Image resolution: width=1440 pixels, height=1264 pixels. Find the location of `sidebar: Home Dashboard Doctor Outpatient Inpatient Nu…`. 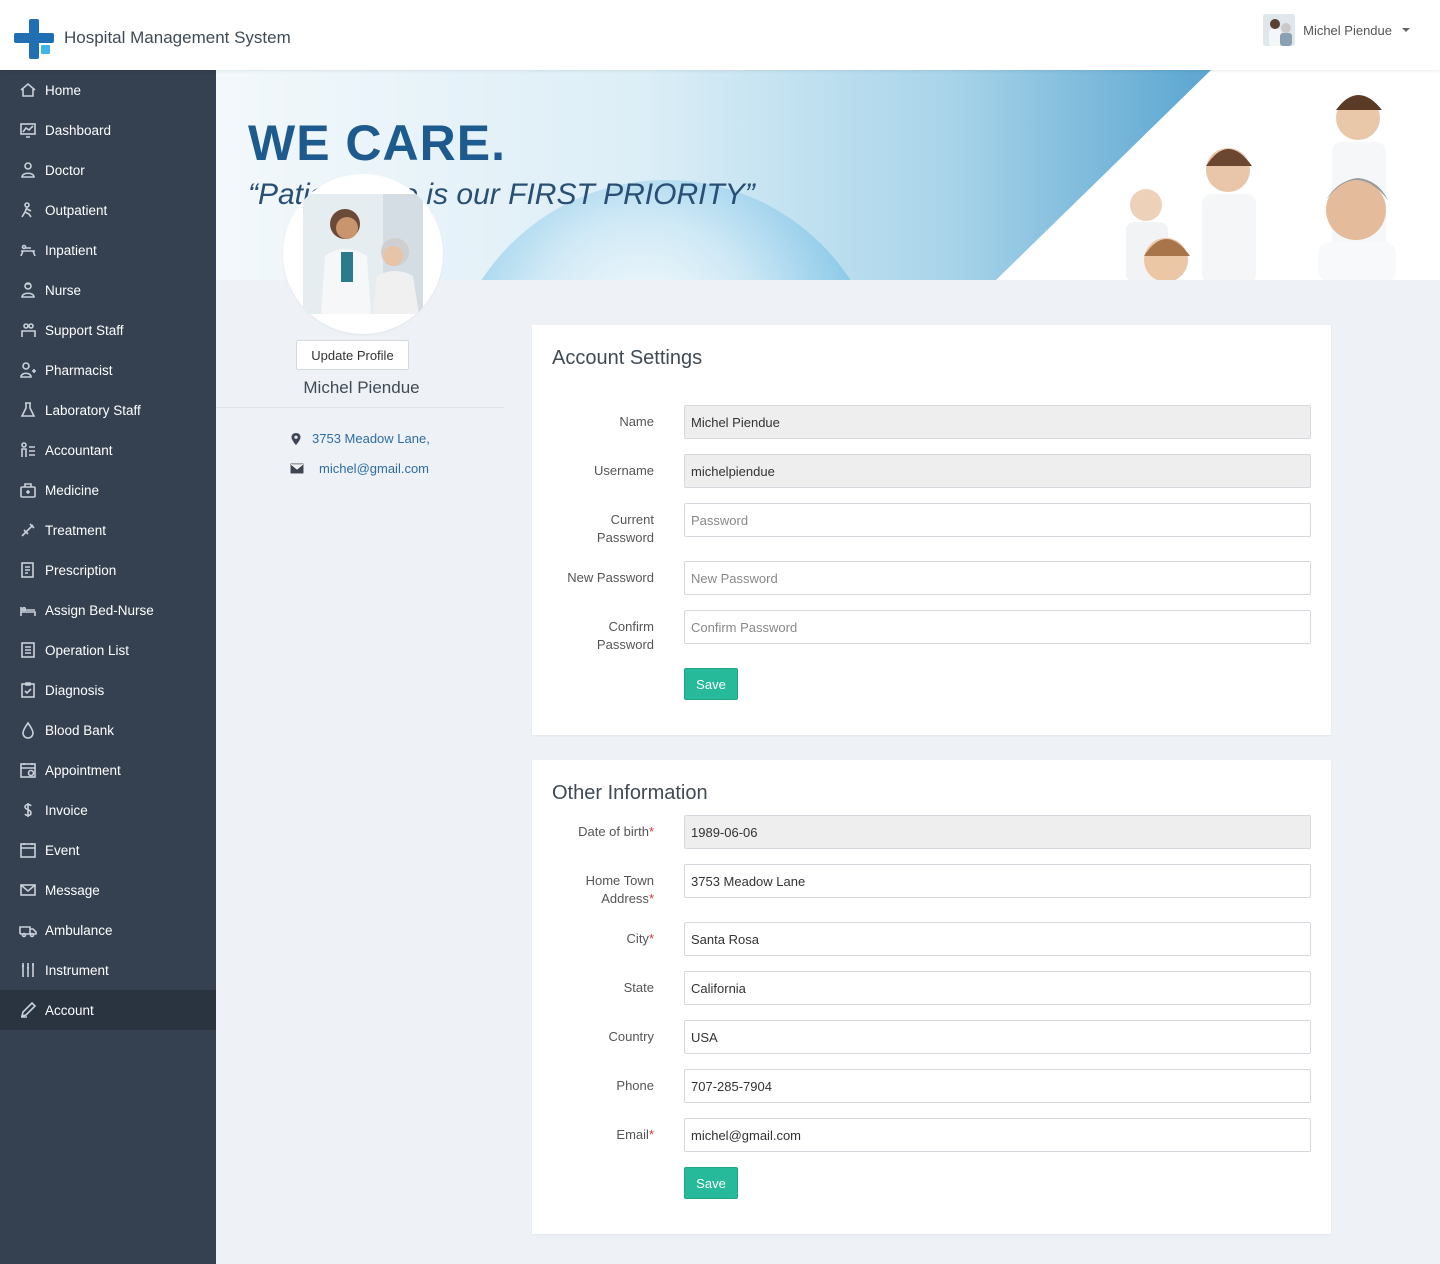

sidebar: Home Dashboard Doctor Outpatient Inpatient Nu… is located at coordinates (108, 667).